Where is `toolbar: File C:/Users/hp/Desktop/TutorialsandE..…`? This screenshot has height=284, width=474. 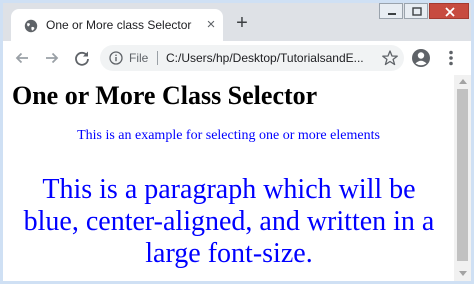 toolbar: File C:/Users/hp/Desktop/TutorialsandE..… is located at coordinates (237, 58).